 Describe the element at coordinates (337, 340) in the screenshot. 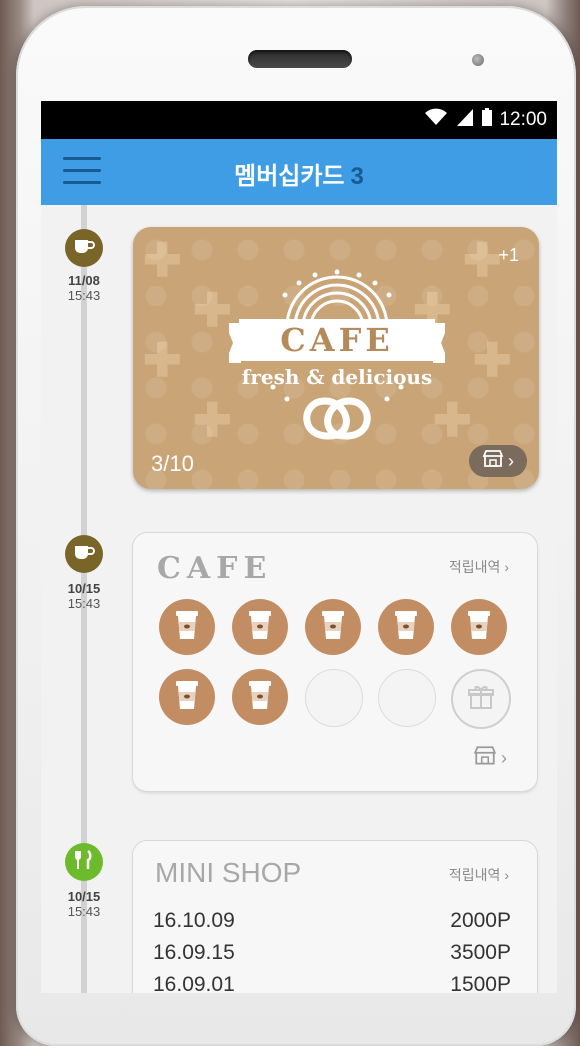

I see `cafe-logo-title: CAFE` at that location.